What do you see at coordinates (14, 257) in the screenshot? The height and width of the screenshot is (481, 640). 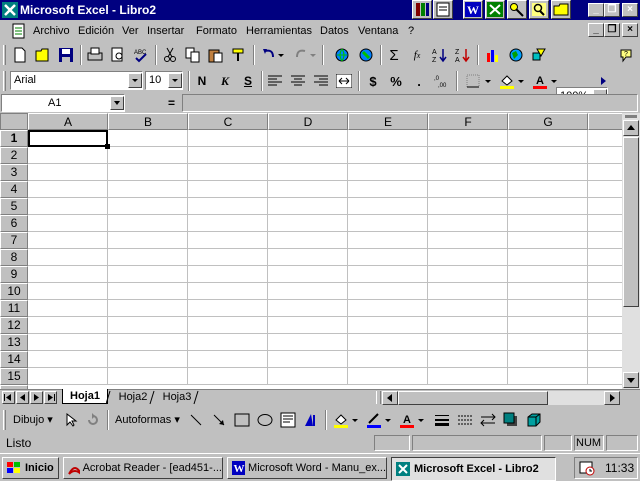 I see `row-header: 8` at bounding box center [14, 257].